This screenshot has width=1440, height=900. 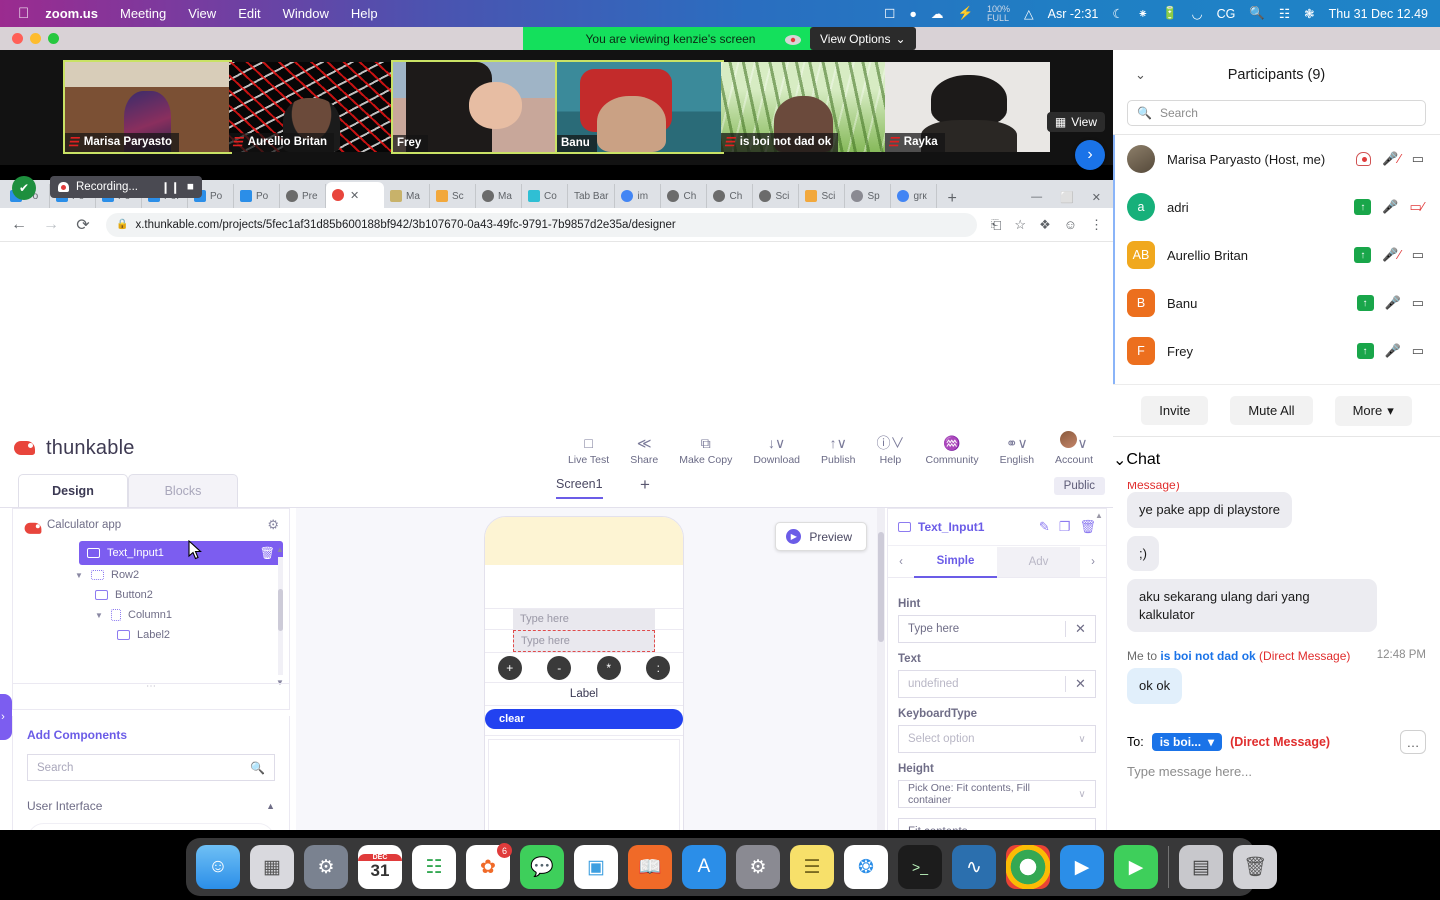 What do you see at coordinates (650, 867) in the screenshot?
I see `books-icon: 📖` at bounding box center [650, 867].